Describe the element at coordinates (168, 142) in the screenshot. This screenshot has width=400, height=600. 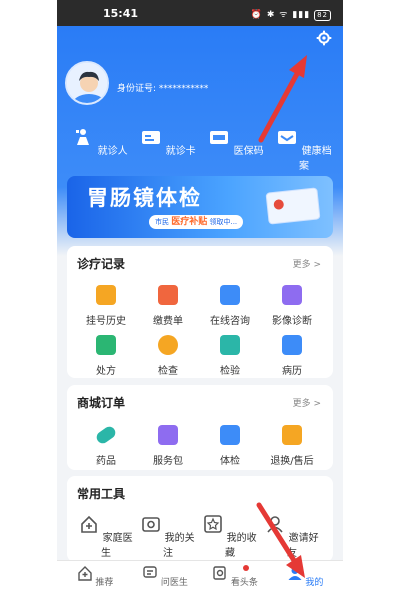
I see `quick-action-card: 就诊卡` at that location.